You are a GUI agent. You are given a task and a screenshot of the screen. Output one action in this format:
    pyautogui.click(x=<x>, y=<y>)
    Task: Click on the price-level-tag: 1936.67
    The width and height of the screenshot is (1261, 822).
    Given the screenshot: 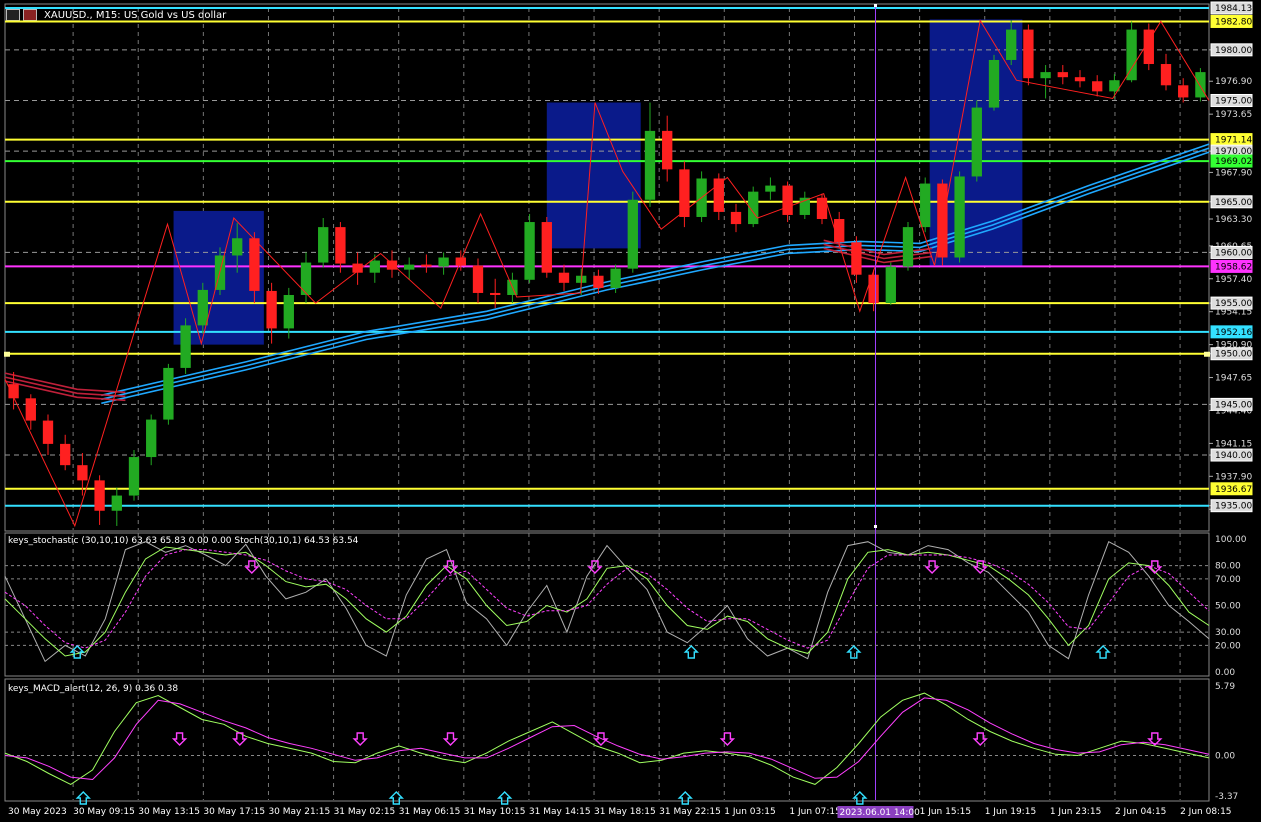 What is the action you would take?
    pyautogui.click(x=1231, y=489)
    